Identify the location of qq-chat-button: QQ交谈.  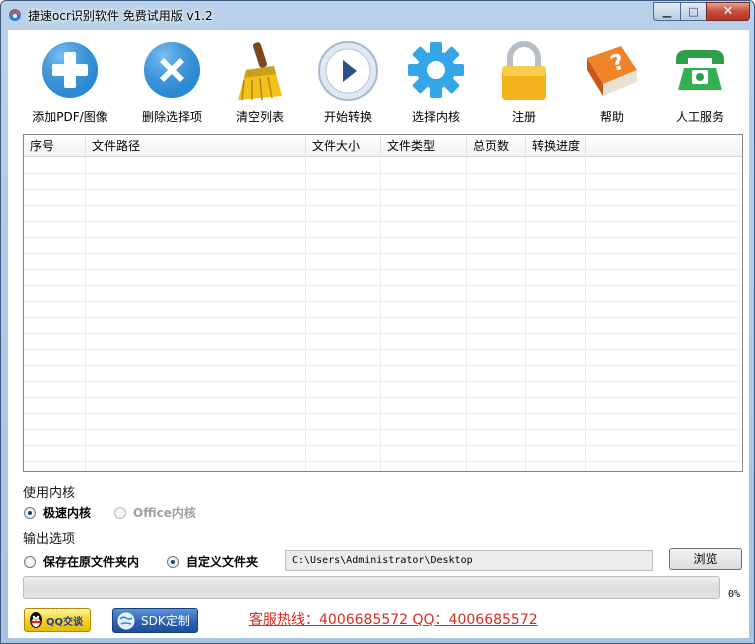
(57, 620).